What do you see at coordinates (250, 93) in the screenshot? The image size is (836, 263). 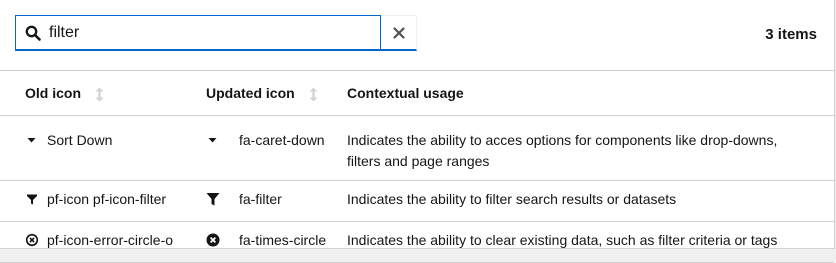 I see `column-header-label: Updated icon` at bounding box center [250, 93].